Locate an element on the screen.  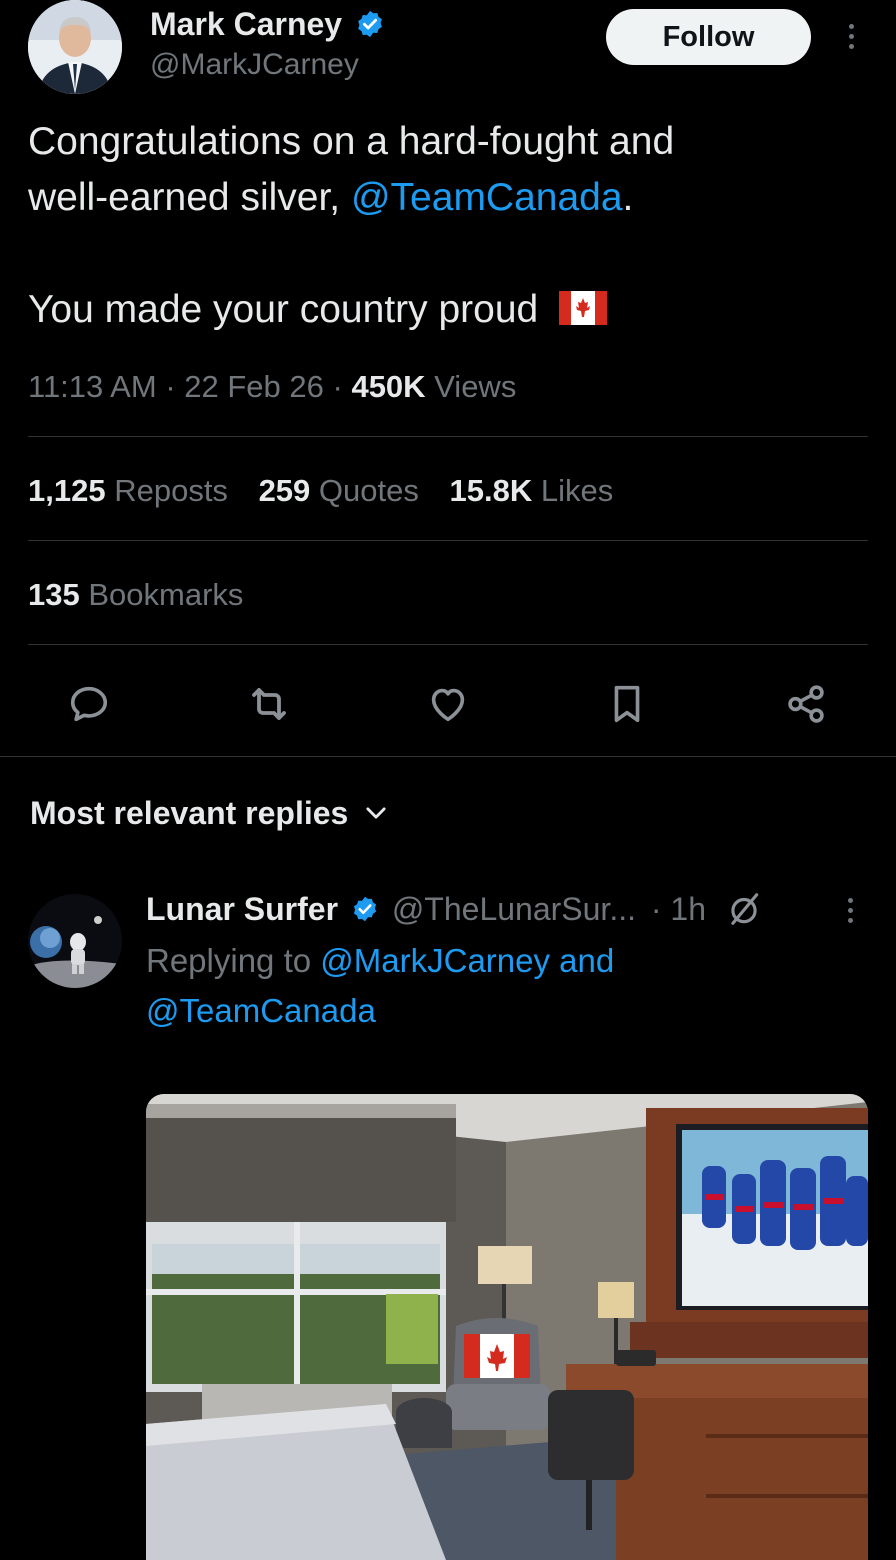
engagement-stats: 1,125 Reposts 259 Quotes 15.8K Likes is located at coordinates (320, 491).